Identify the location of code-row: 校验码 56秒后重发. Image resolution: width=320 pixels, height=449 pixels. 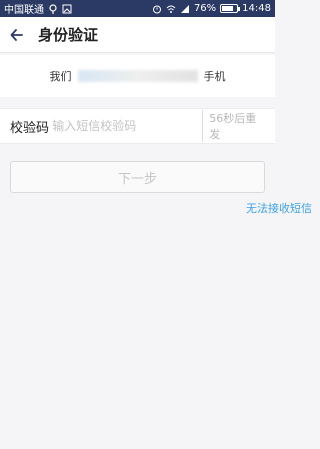
(137, 126).